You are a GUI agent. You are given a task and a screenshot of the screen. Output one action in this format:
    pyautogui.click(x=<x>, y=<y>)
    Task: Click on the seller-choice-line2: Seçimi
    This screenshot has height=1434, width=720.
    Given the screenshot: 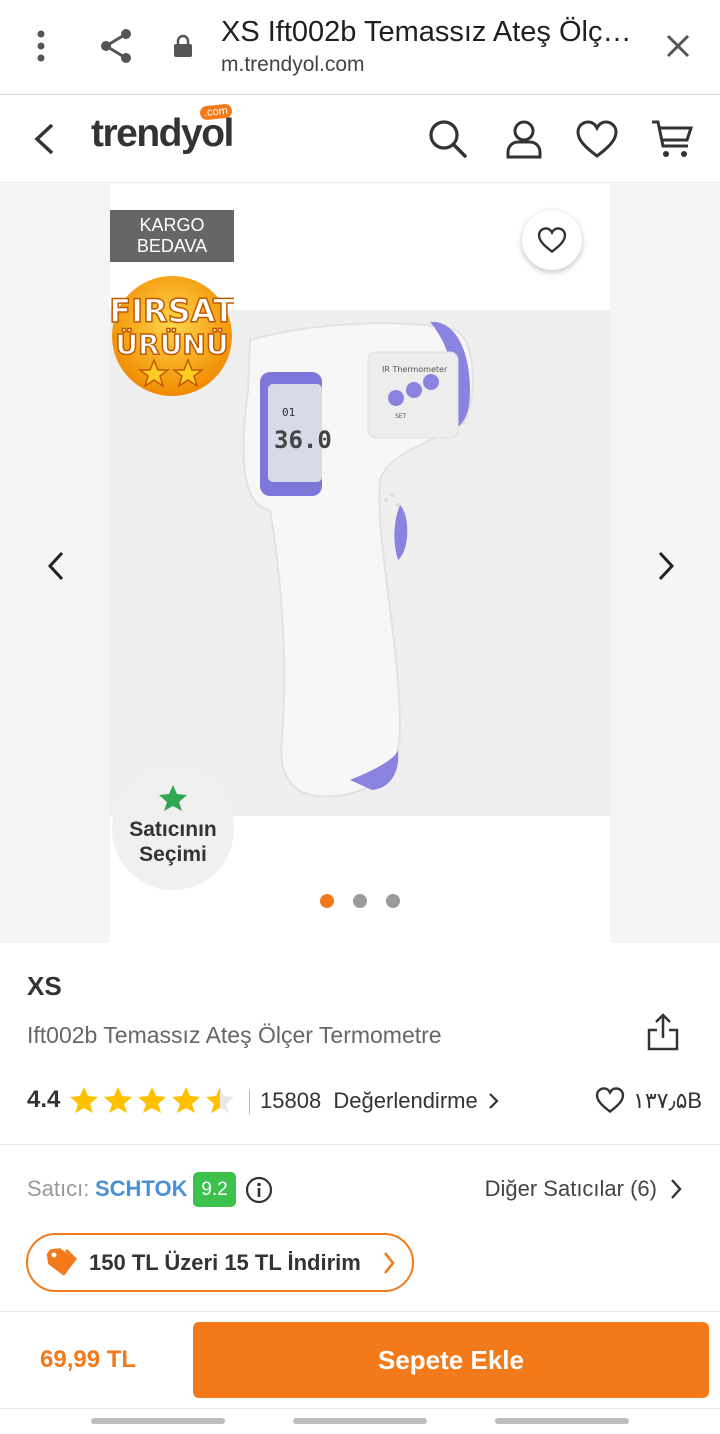 What is the action you would take?
    pyautogui.click(x=173, y=854)
    